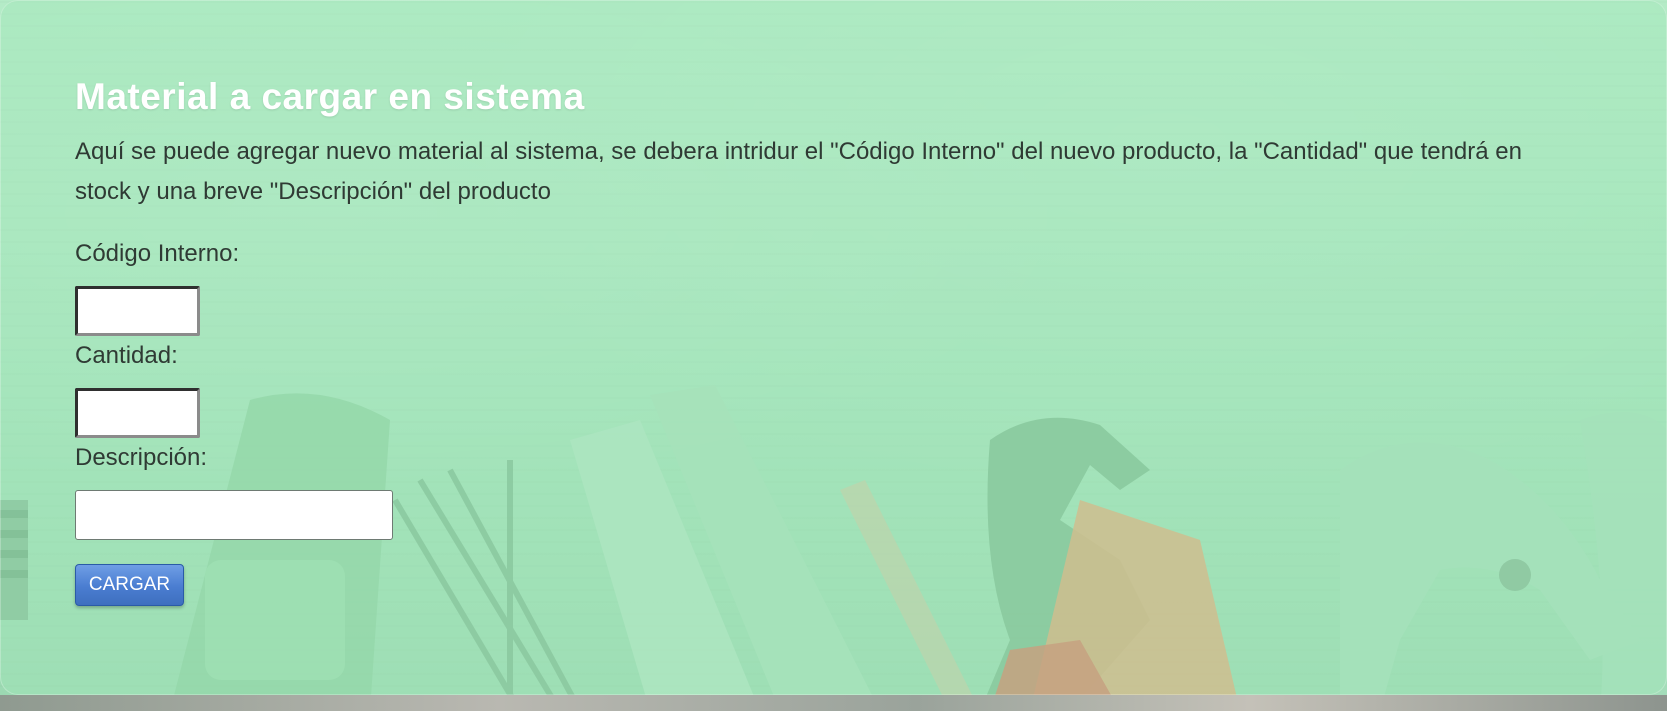 The image size is (1667, 711). Describe the element at coordinates (234, 515) in the screenshot. I see `descripcion-input` at that location.